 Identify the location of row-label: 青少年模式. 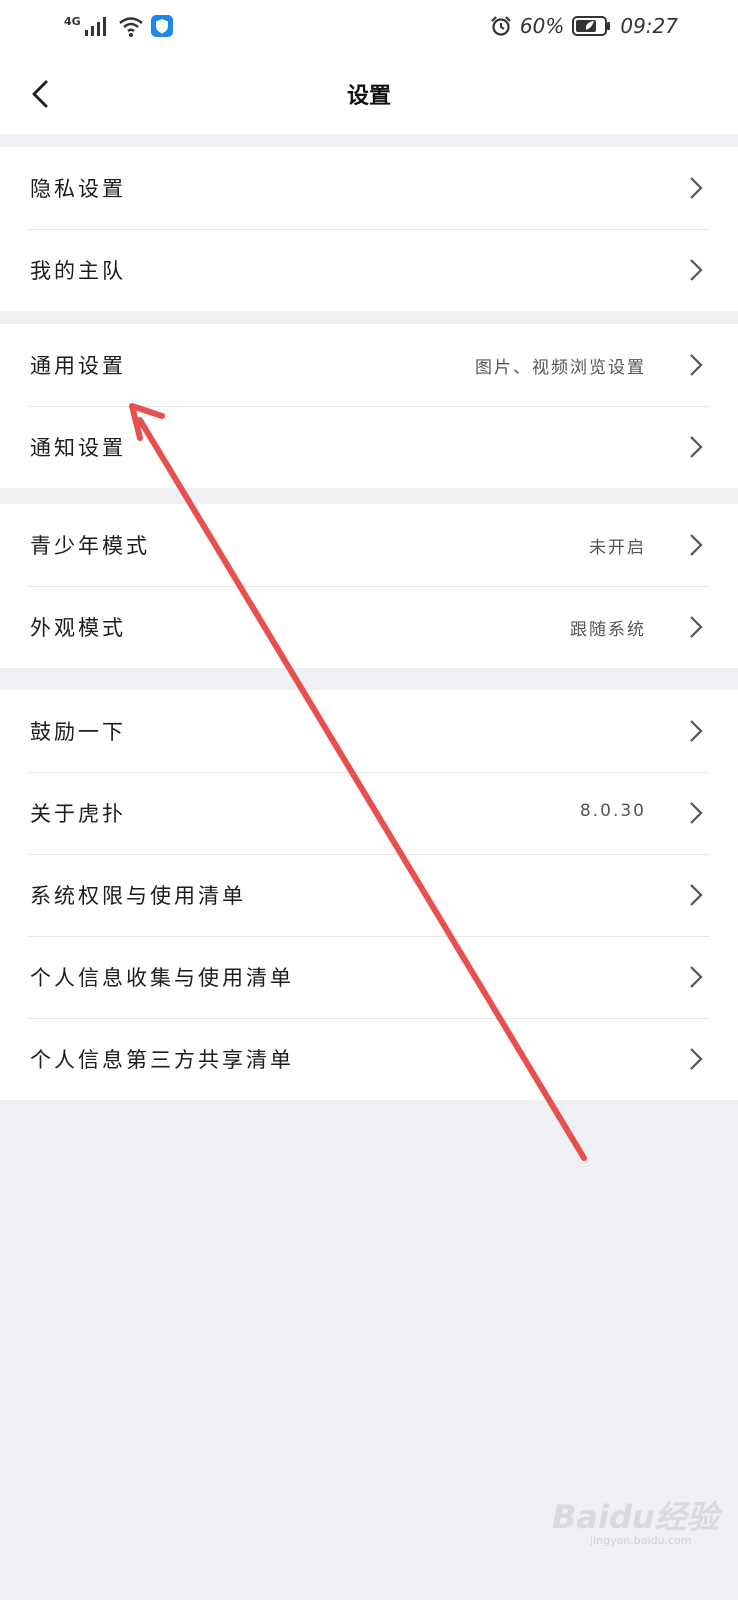
(90, 546).